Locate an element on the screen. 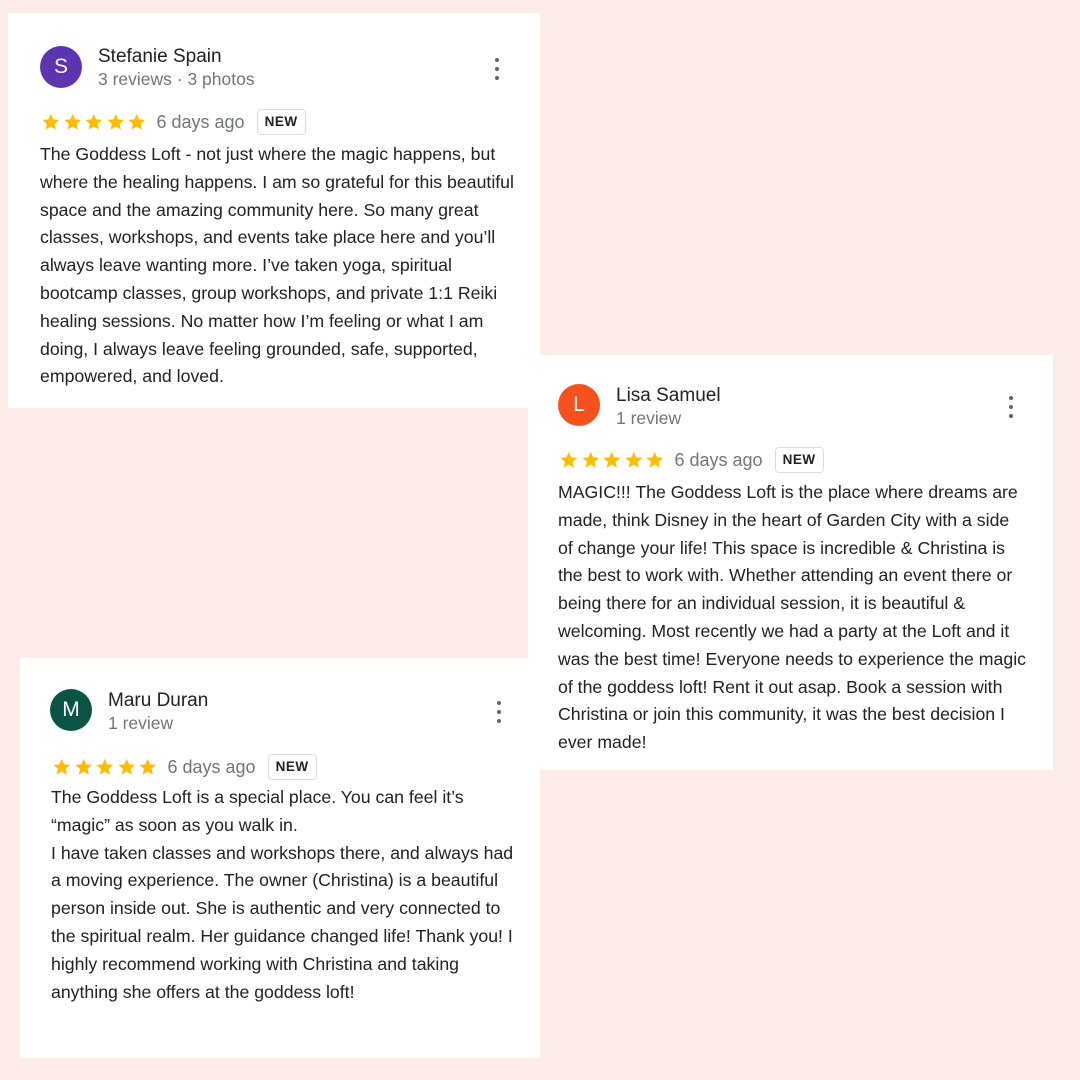 The height and width of the screenshot is (1080, 1080). avatar: M is located at coordinates (71, 710).